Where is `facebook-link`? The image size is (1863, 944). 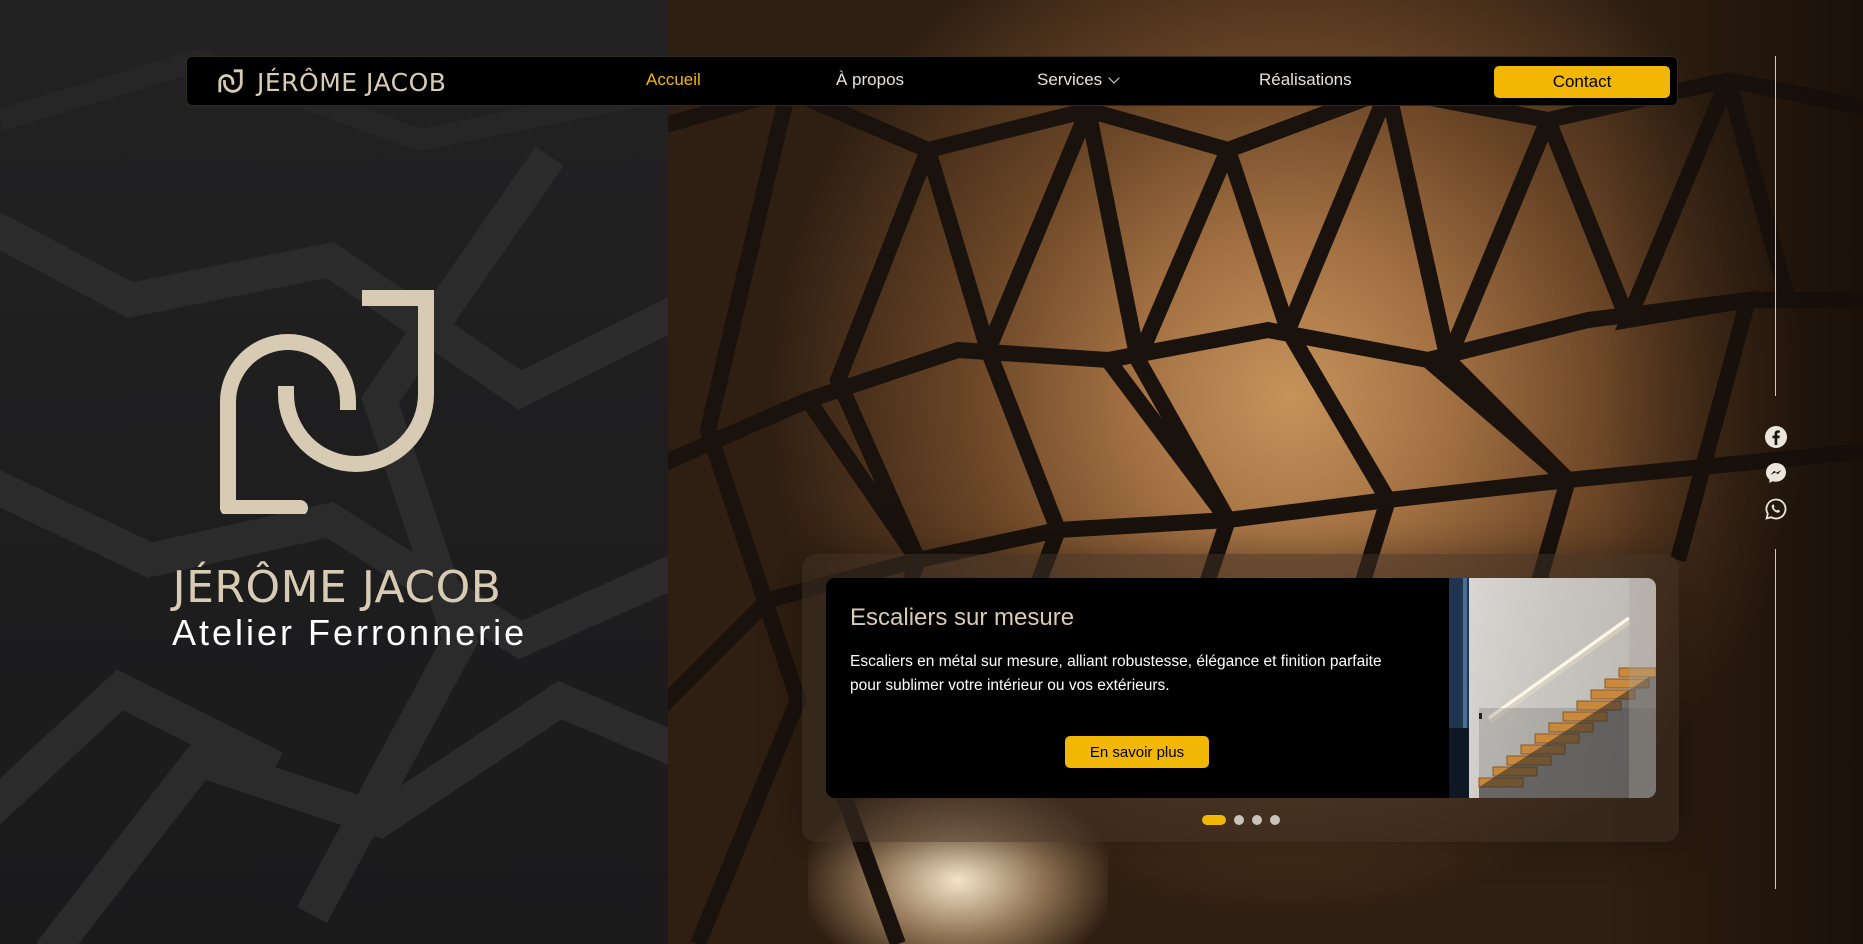
facebook-link is located at coordinates (1776, 437).